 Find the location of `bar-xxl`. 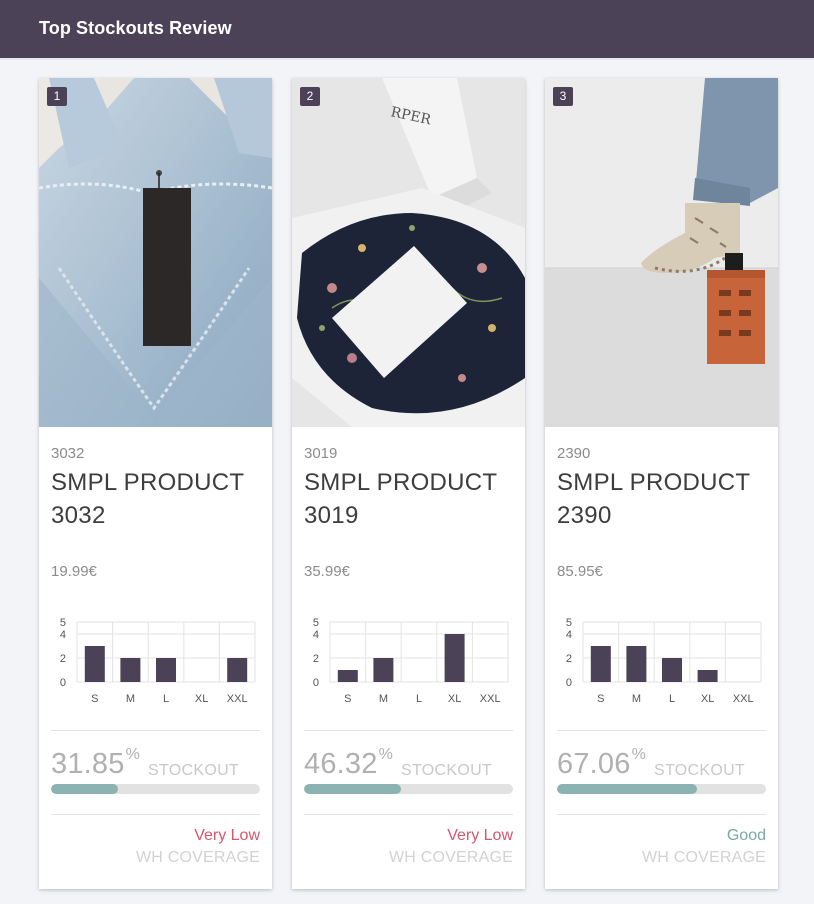

bar-xxl is located at coordinates (237, 670).